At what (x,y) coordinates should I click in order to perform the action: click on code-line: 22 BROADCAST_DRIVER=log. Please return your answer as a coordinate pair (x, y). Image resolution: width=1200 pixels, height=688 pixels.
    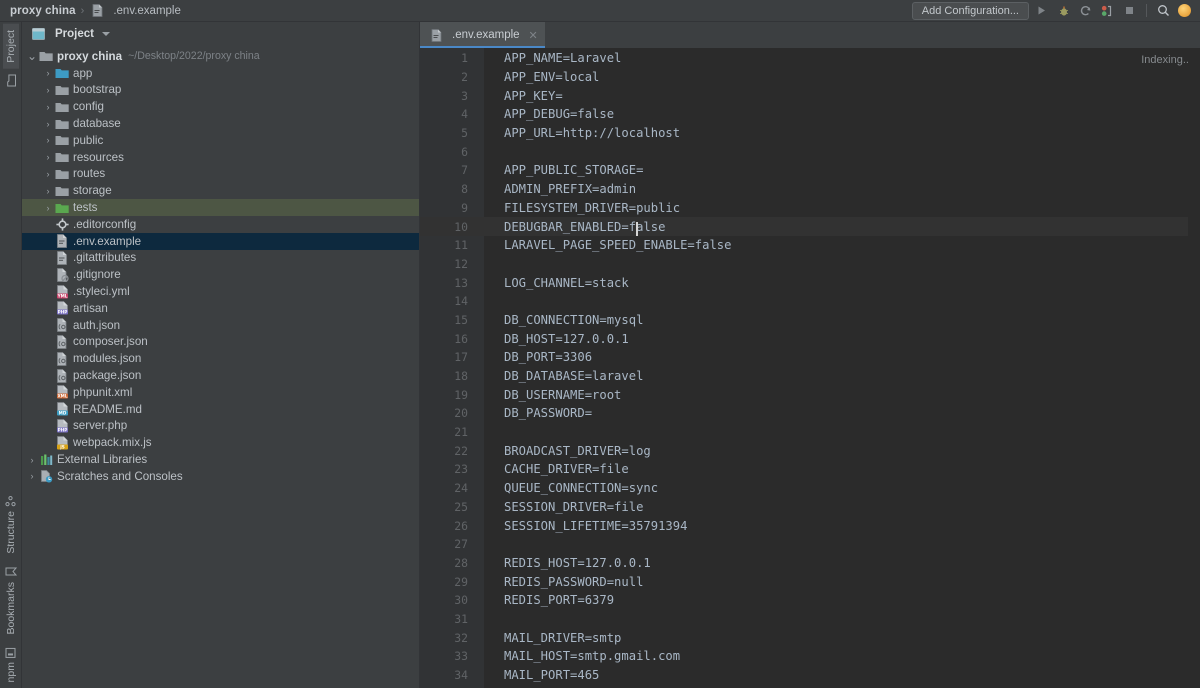
    Looking at the image, I should click on (810, 450).